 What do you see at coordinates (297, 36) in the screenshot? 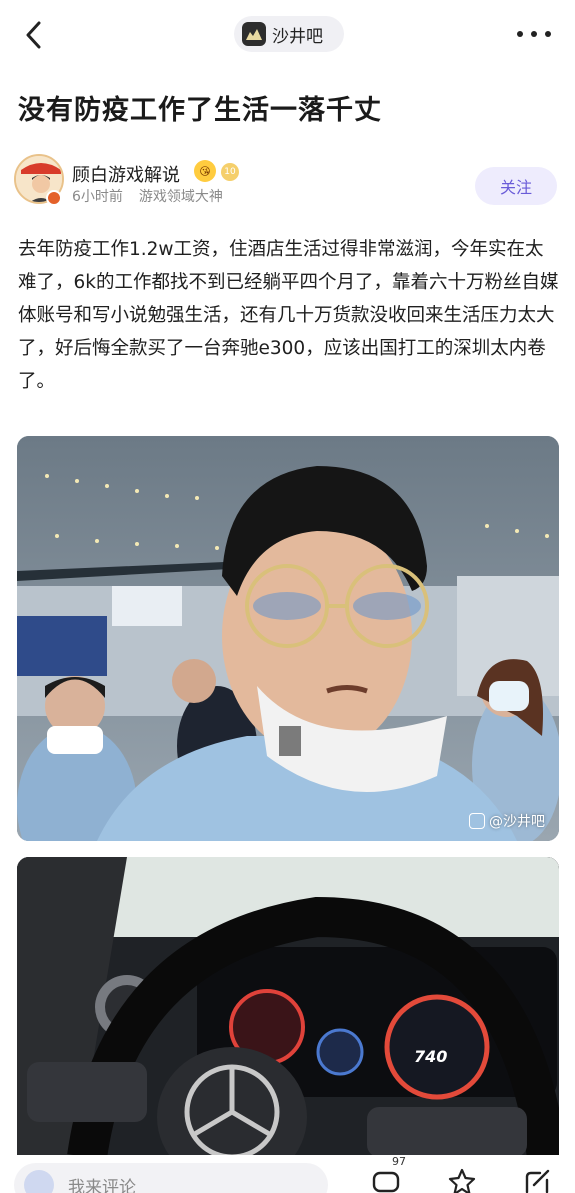
I see `forum-name: 沙井吧` at bounding box center [297, 36].